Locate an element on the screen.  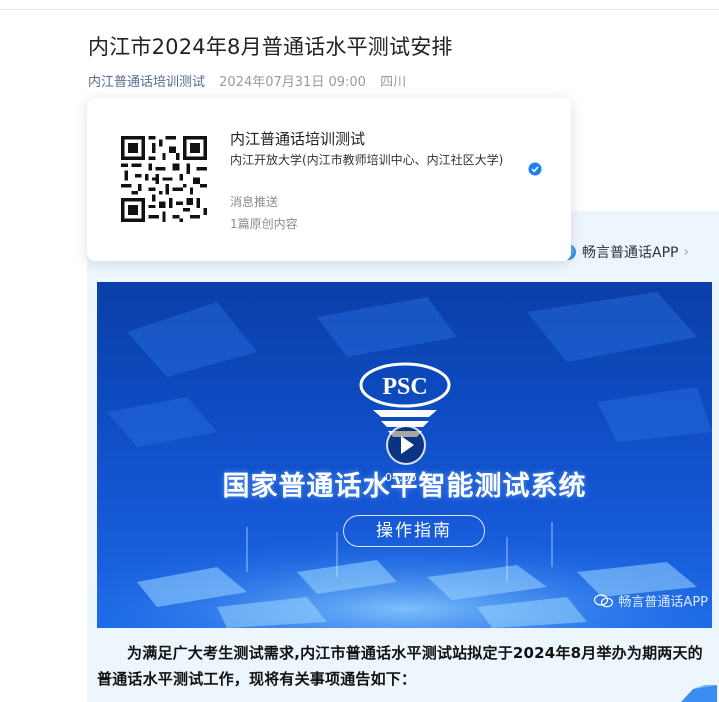
wechat-icon is located at coordinates (604, 600).